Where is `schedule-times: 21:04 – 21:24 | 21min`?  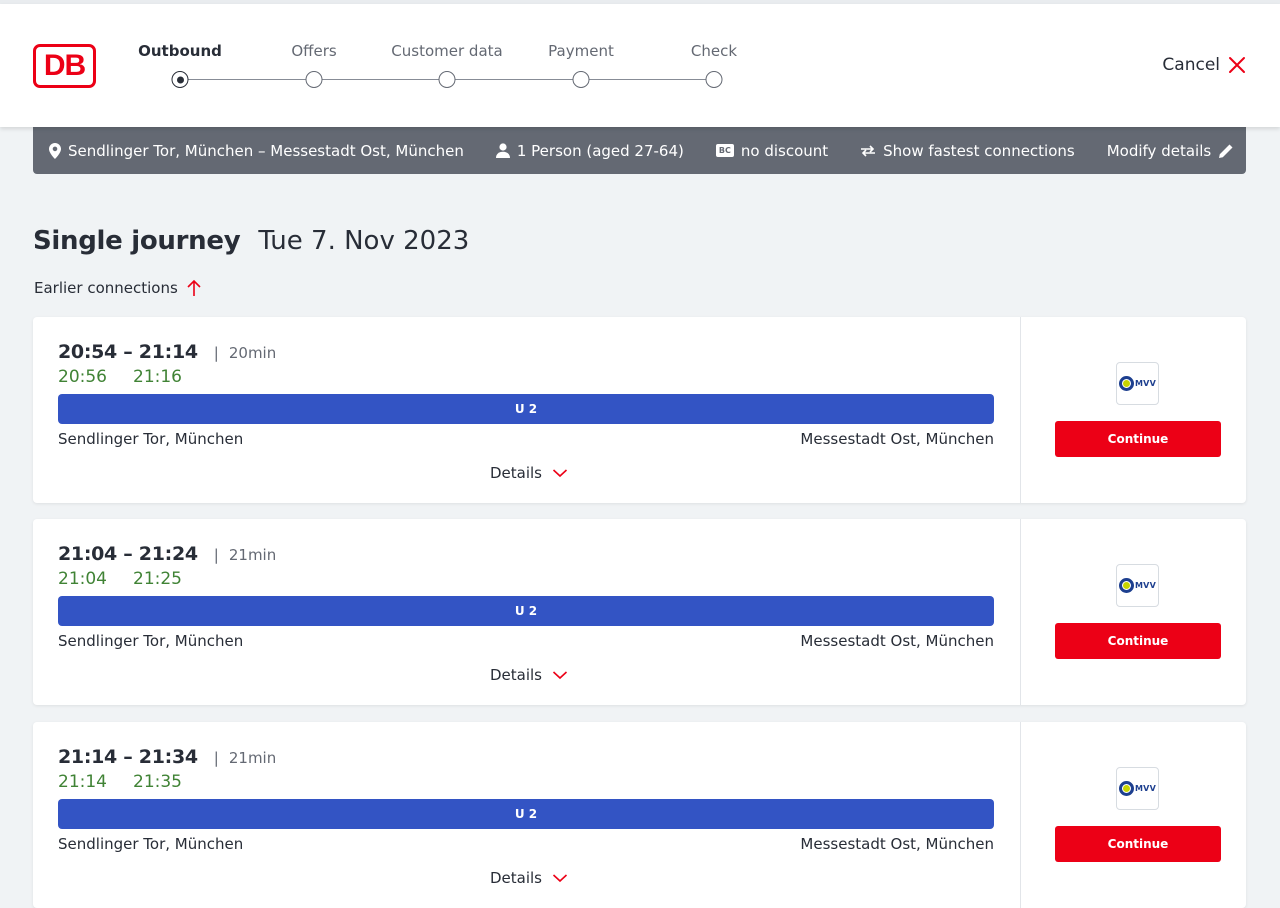 schedule-times: 21:04 – 21:24 | 21min is located at coordinates (167, 554).